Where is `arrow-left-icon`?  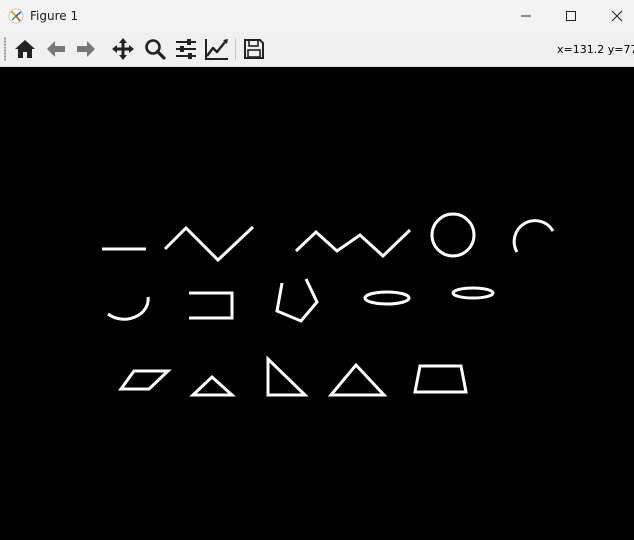
arrow-left-icon is located at coordinates (56, 49).